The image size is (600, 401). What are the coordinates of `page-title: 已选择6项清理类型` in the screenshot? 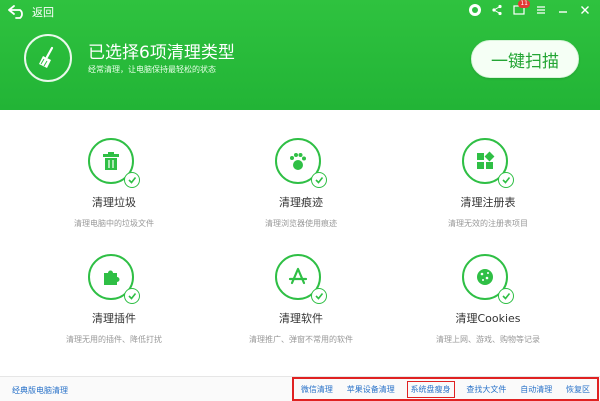 It's located at (161, 53).